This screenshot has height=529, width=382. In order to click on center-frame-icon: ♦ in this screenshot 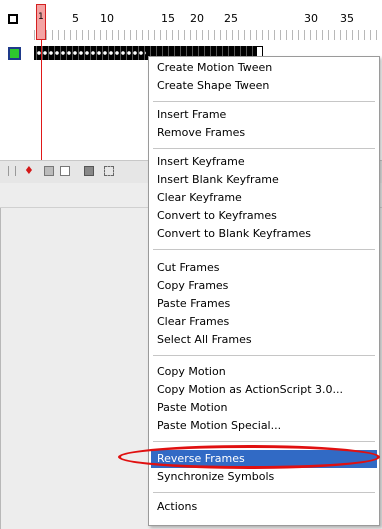, I will do `click(29, 170)`.